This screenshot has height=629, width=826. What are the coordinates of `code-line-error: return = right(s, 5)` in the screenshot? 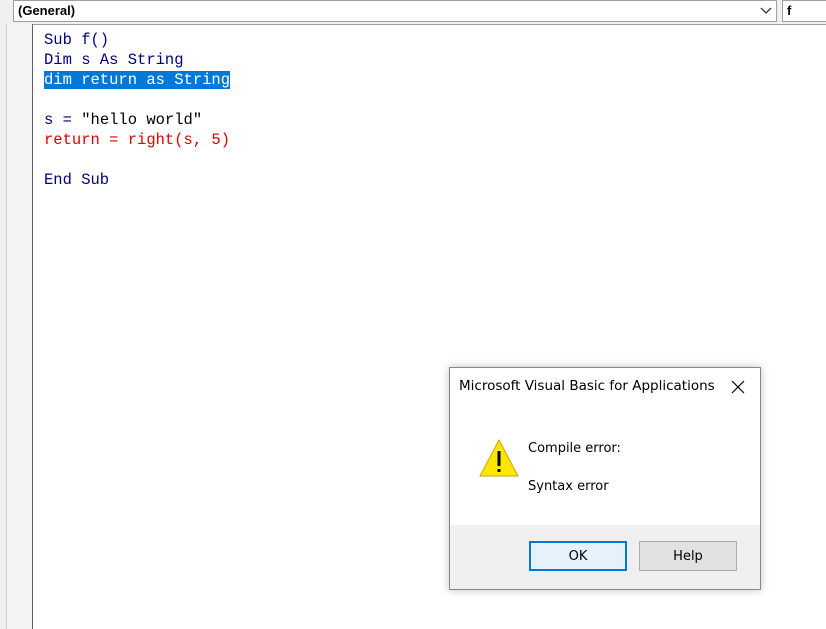 It's located at (137, 140).